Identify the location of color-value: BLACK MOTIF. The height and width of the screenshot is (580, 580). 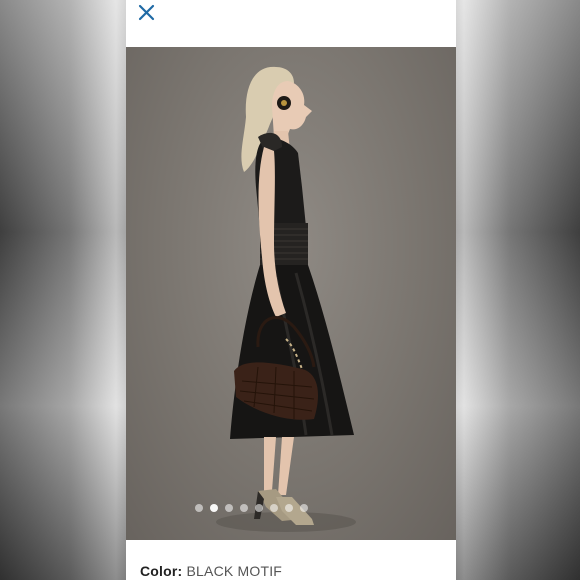
(234, 571).